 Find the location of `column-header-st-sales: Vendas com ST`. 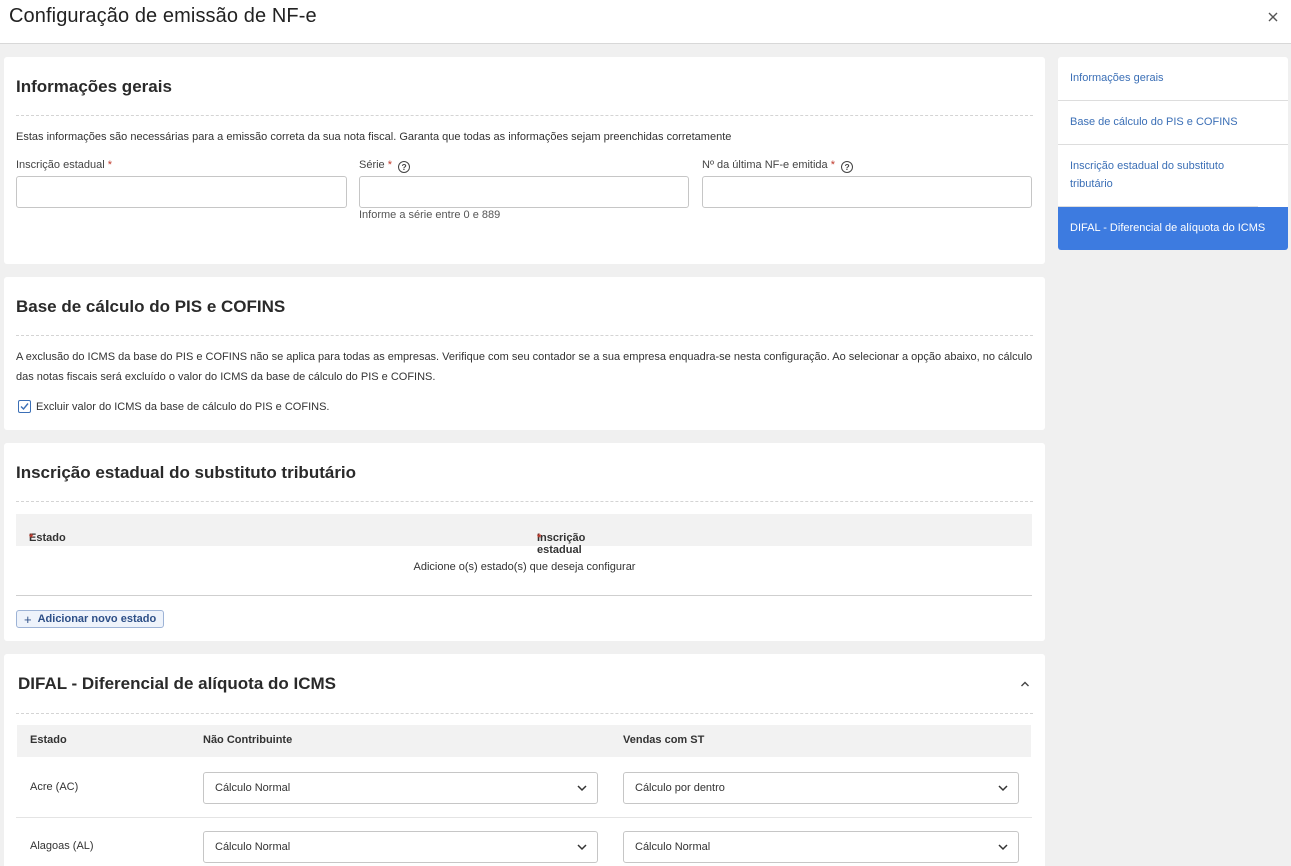

column-header-st-sales: Vendas com ST is located at coordinates (664, 740).